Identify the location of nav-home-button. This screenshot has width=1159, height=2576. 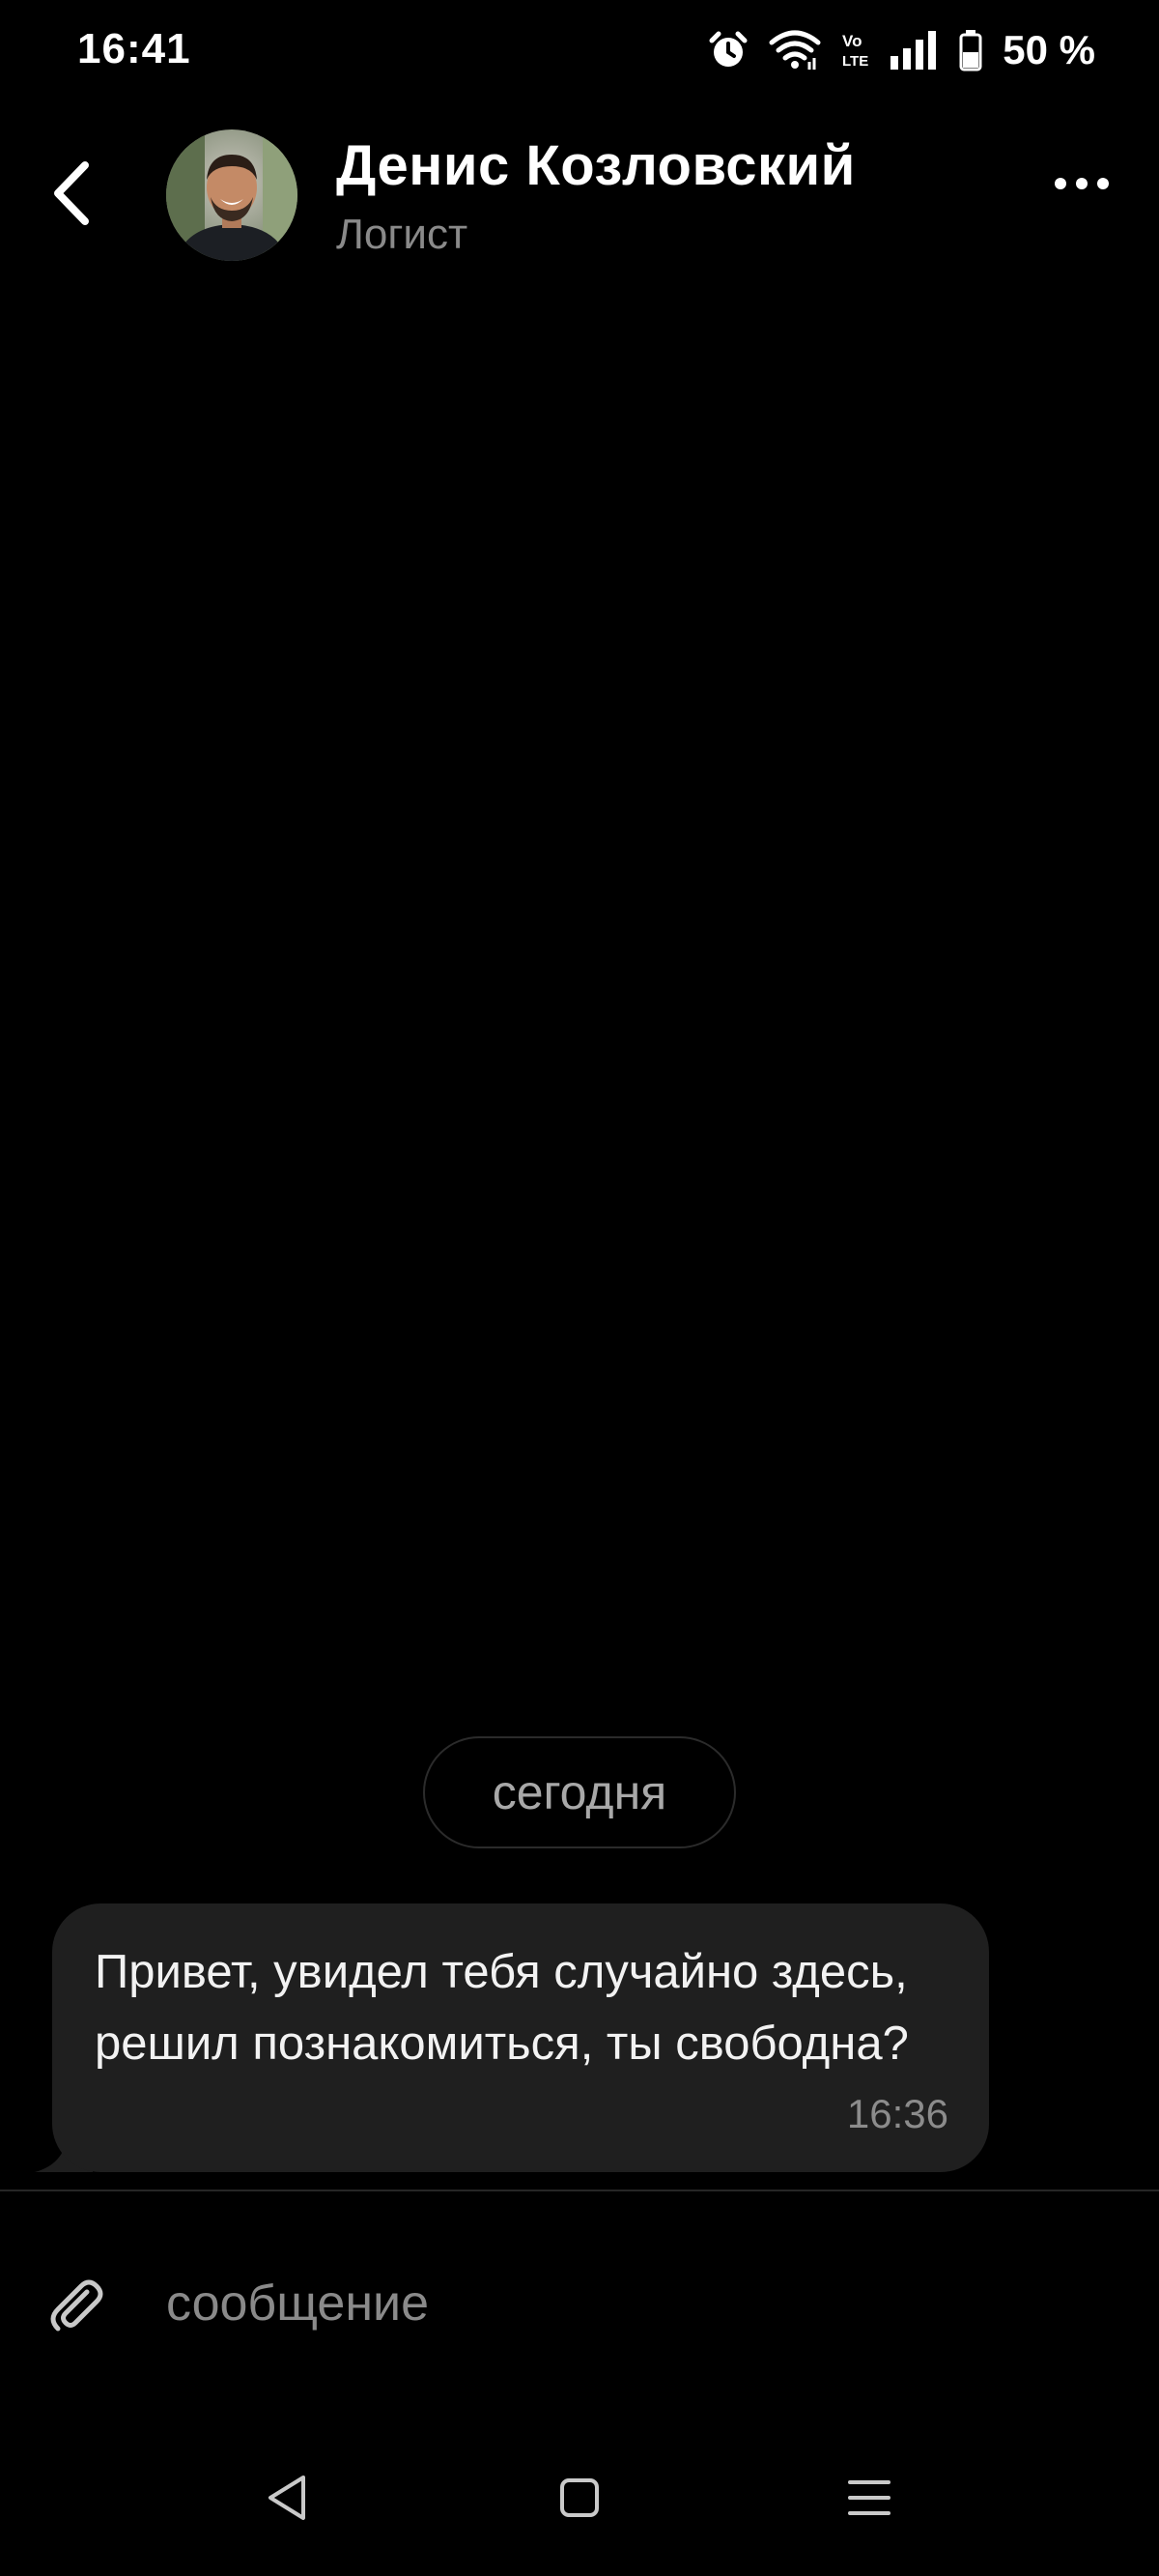
(579, 2497).